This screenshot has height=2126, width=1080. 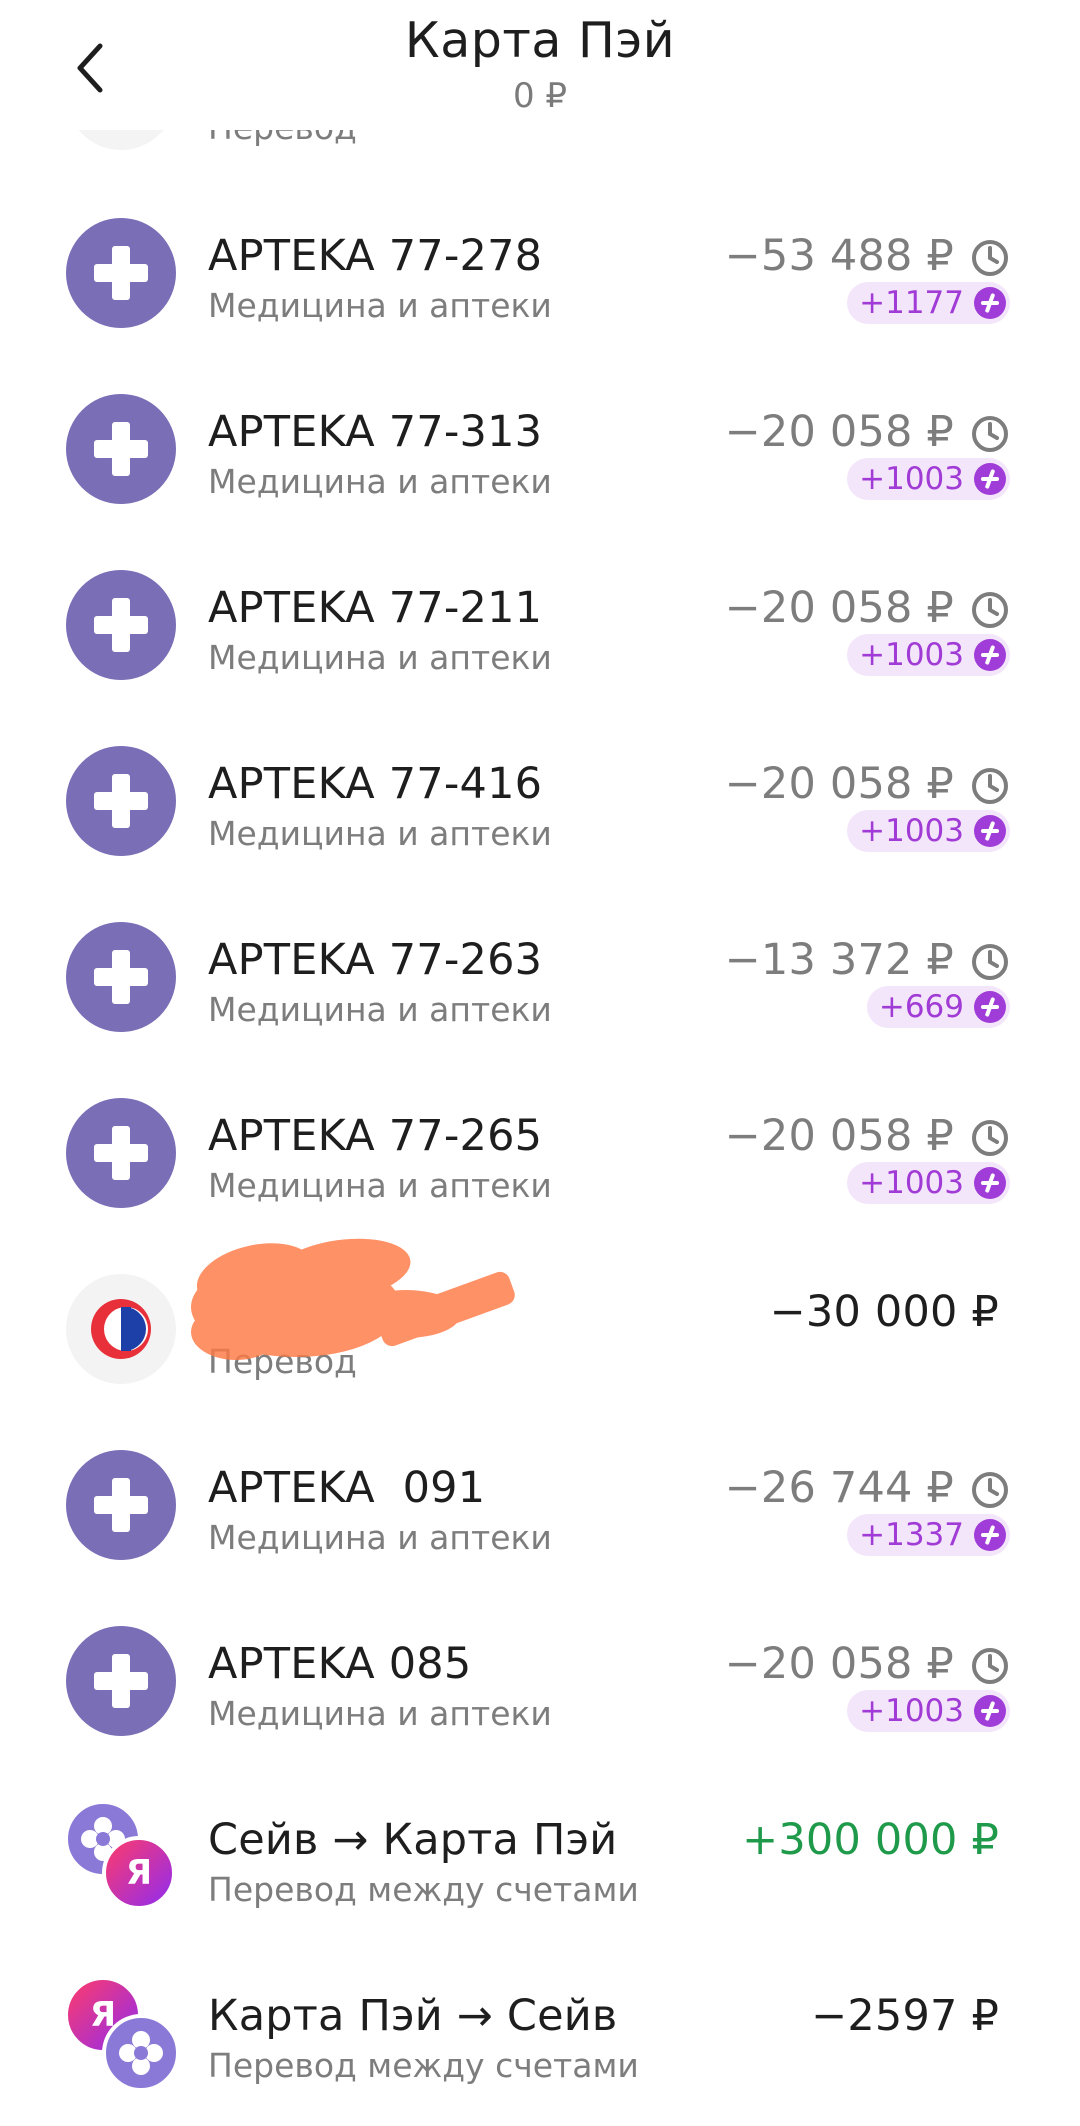 What do you see at coordinates (375, 1136) in the screenshot?
I see `merchant-name: APTEKA 77-265` at bounding box center [375, 1136].